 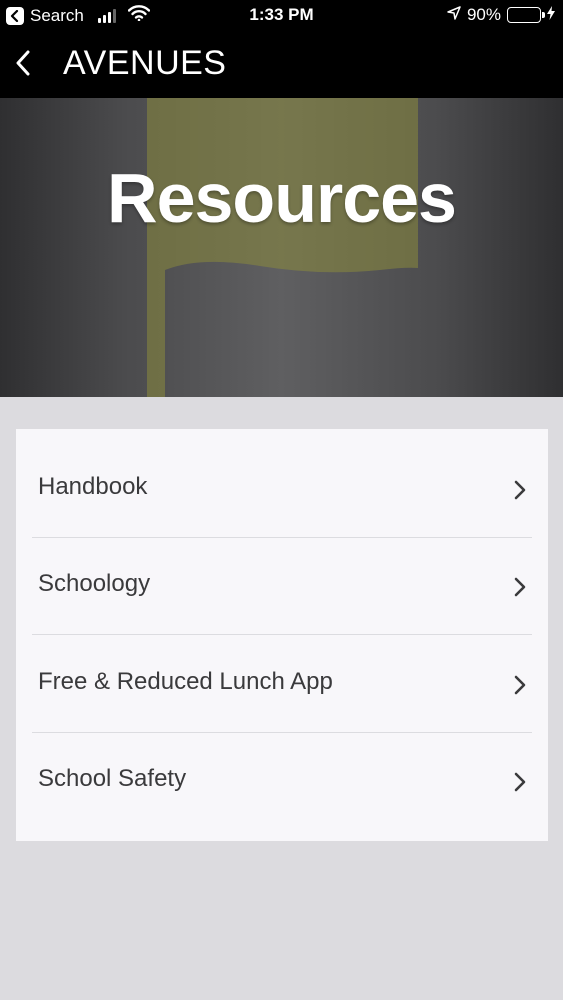 I want to click on back-button, so click(x=23, y=65).